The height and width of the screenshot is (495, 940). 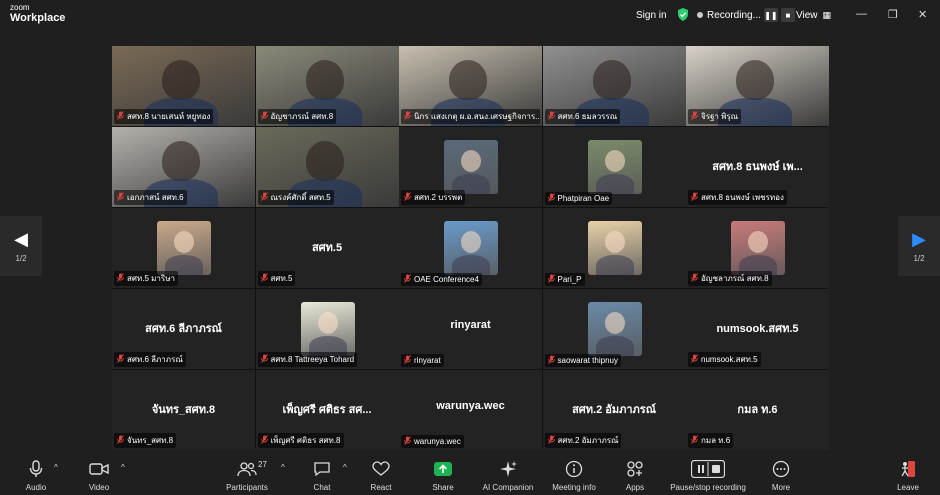 What do you see at coordinates (247, 475) in the screenshot?
I see `participants-button: Participants` at bounding box center [247, 475].